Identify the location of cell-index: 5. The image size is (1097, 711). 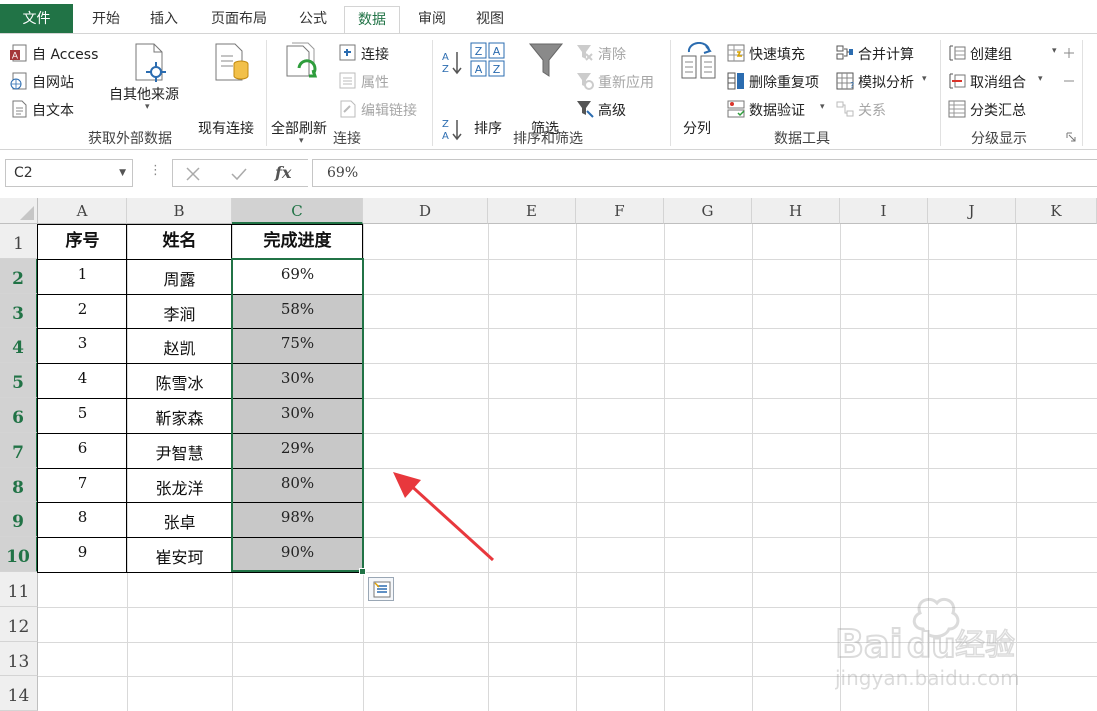
(82, 415).